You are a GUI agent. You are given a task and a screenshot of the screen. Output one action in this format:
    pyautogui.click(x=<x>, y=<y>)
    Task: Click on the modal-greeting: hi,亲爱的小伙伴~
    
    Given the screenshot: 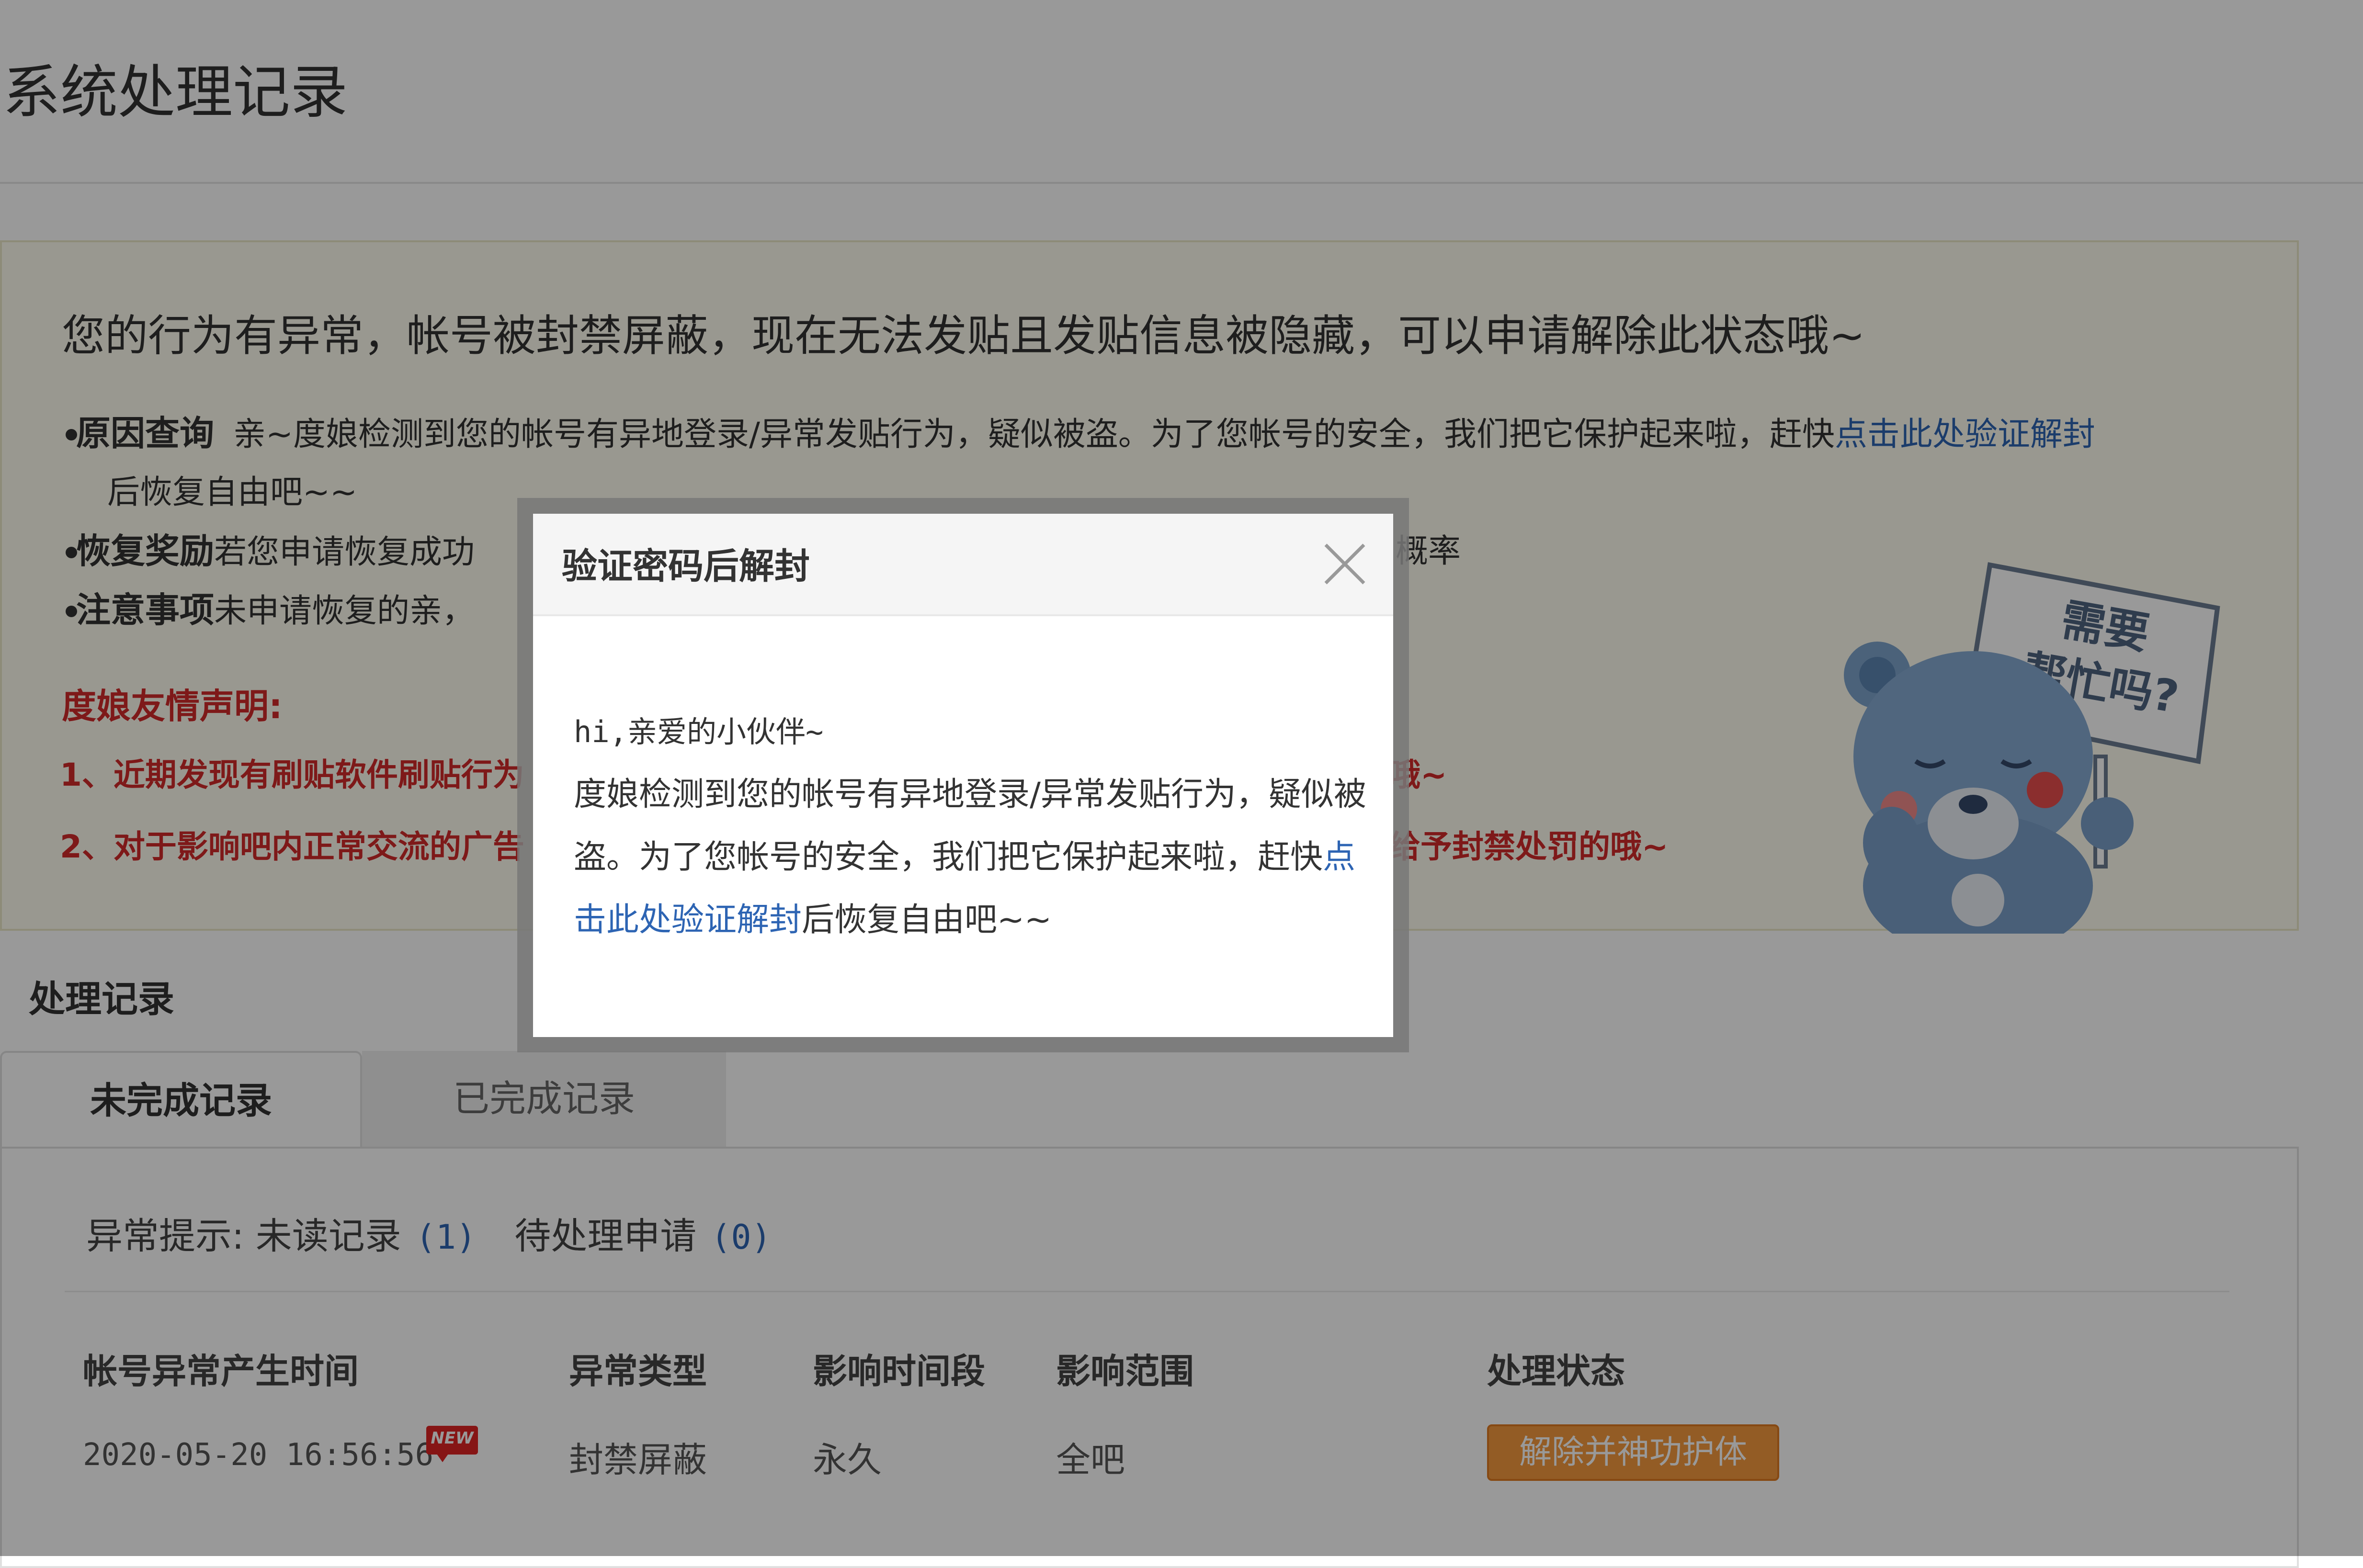 What is the action you would take?
    pyautogui.click(x=699, y=731)
    